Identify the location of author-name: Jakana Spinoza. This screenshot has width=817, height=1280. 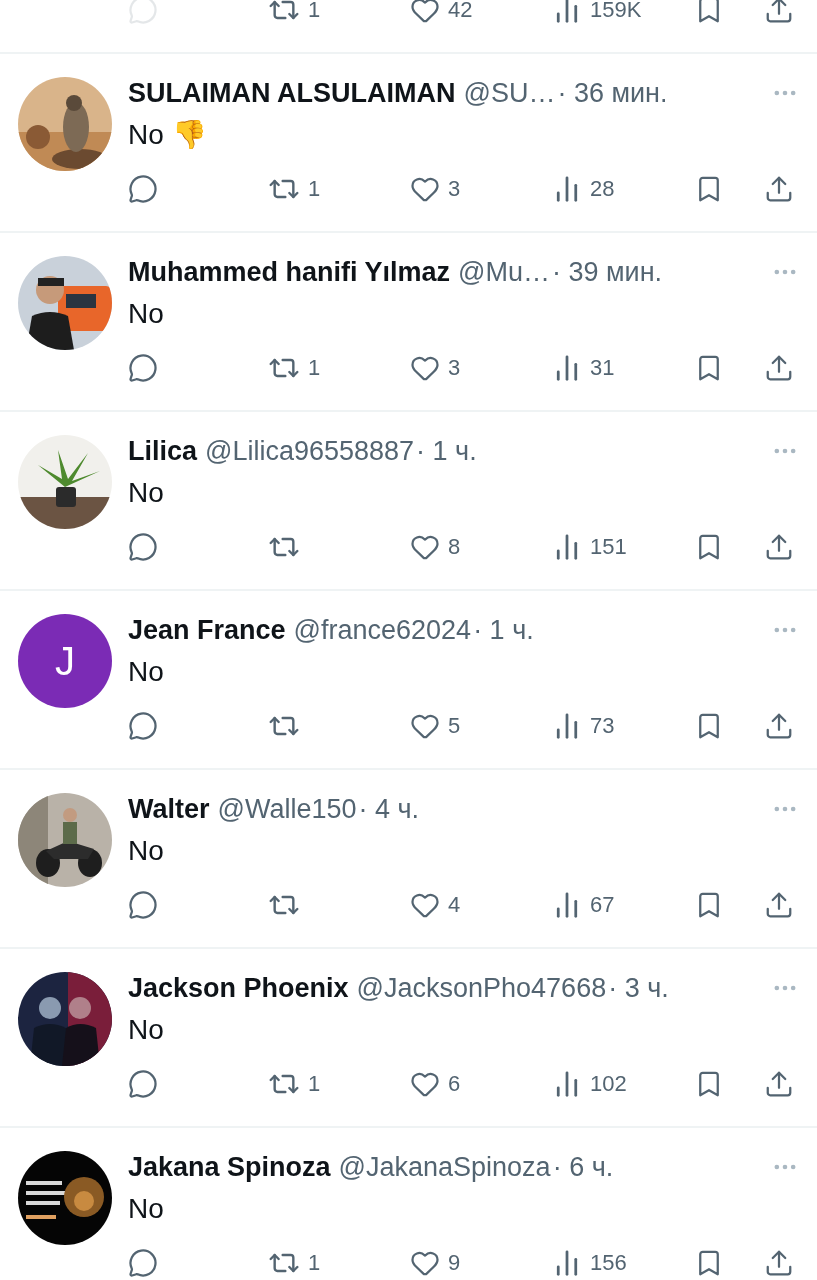
(229, 1167).